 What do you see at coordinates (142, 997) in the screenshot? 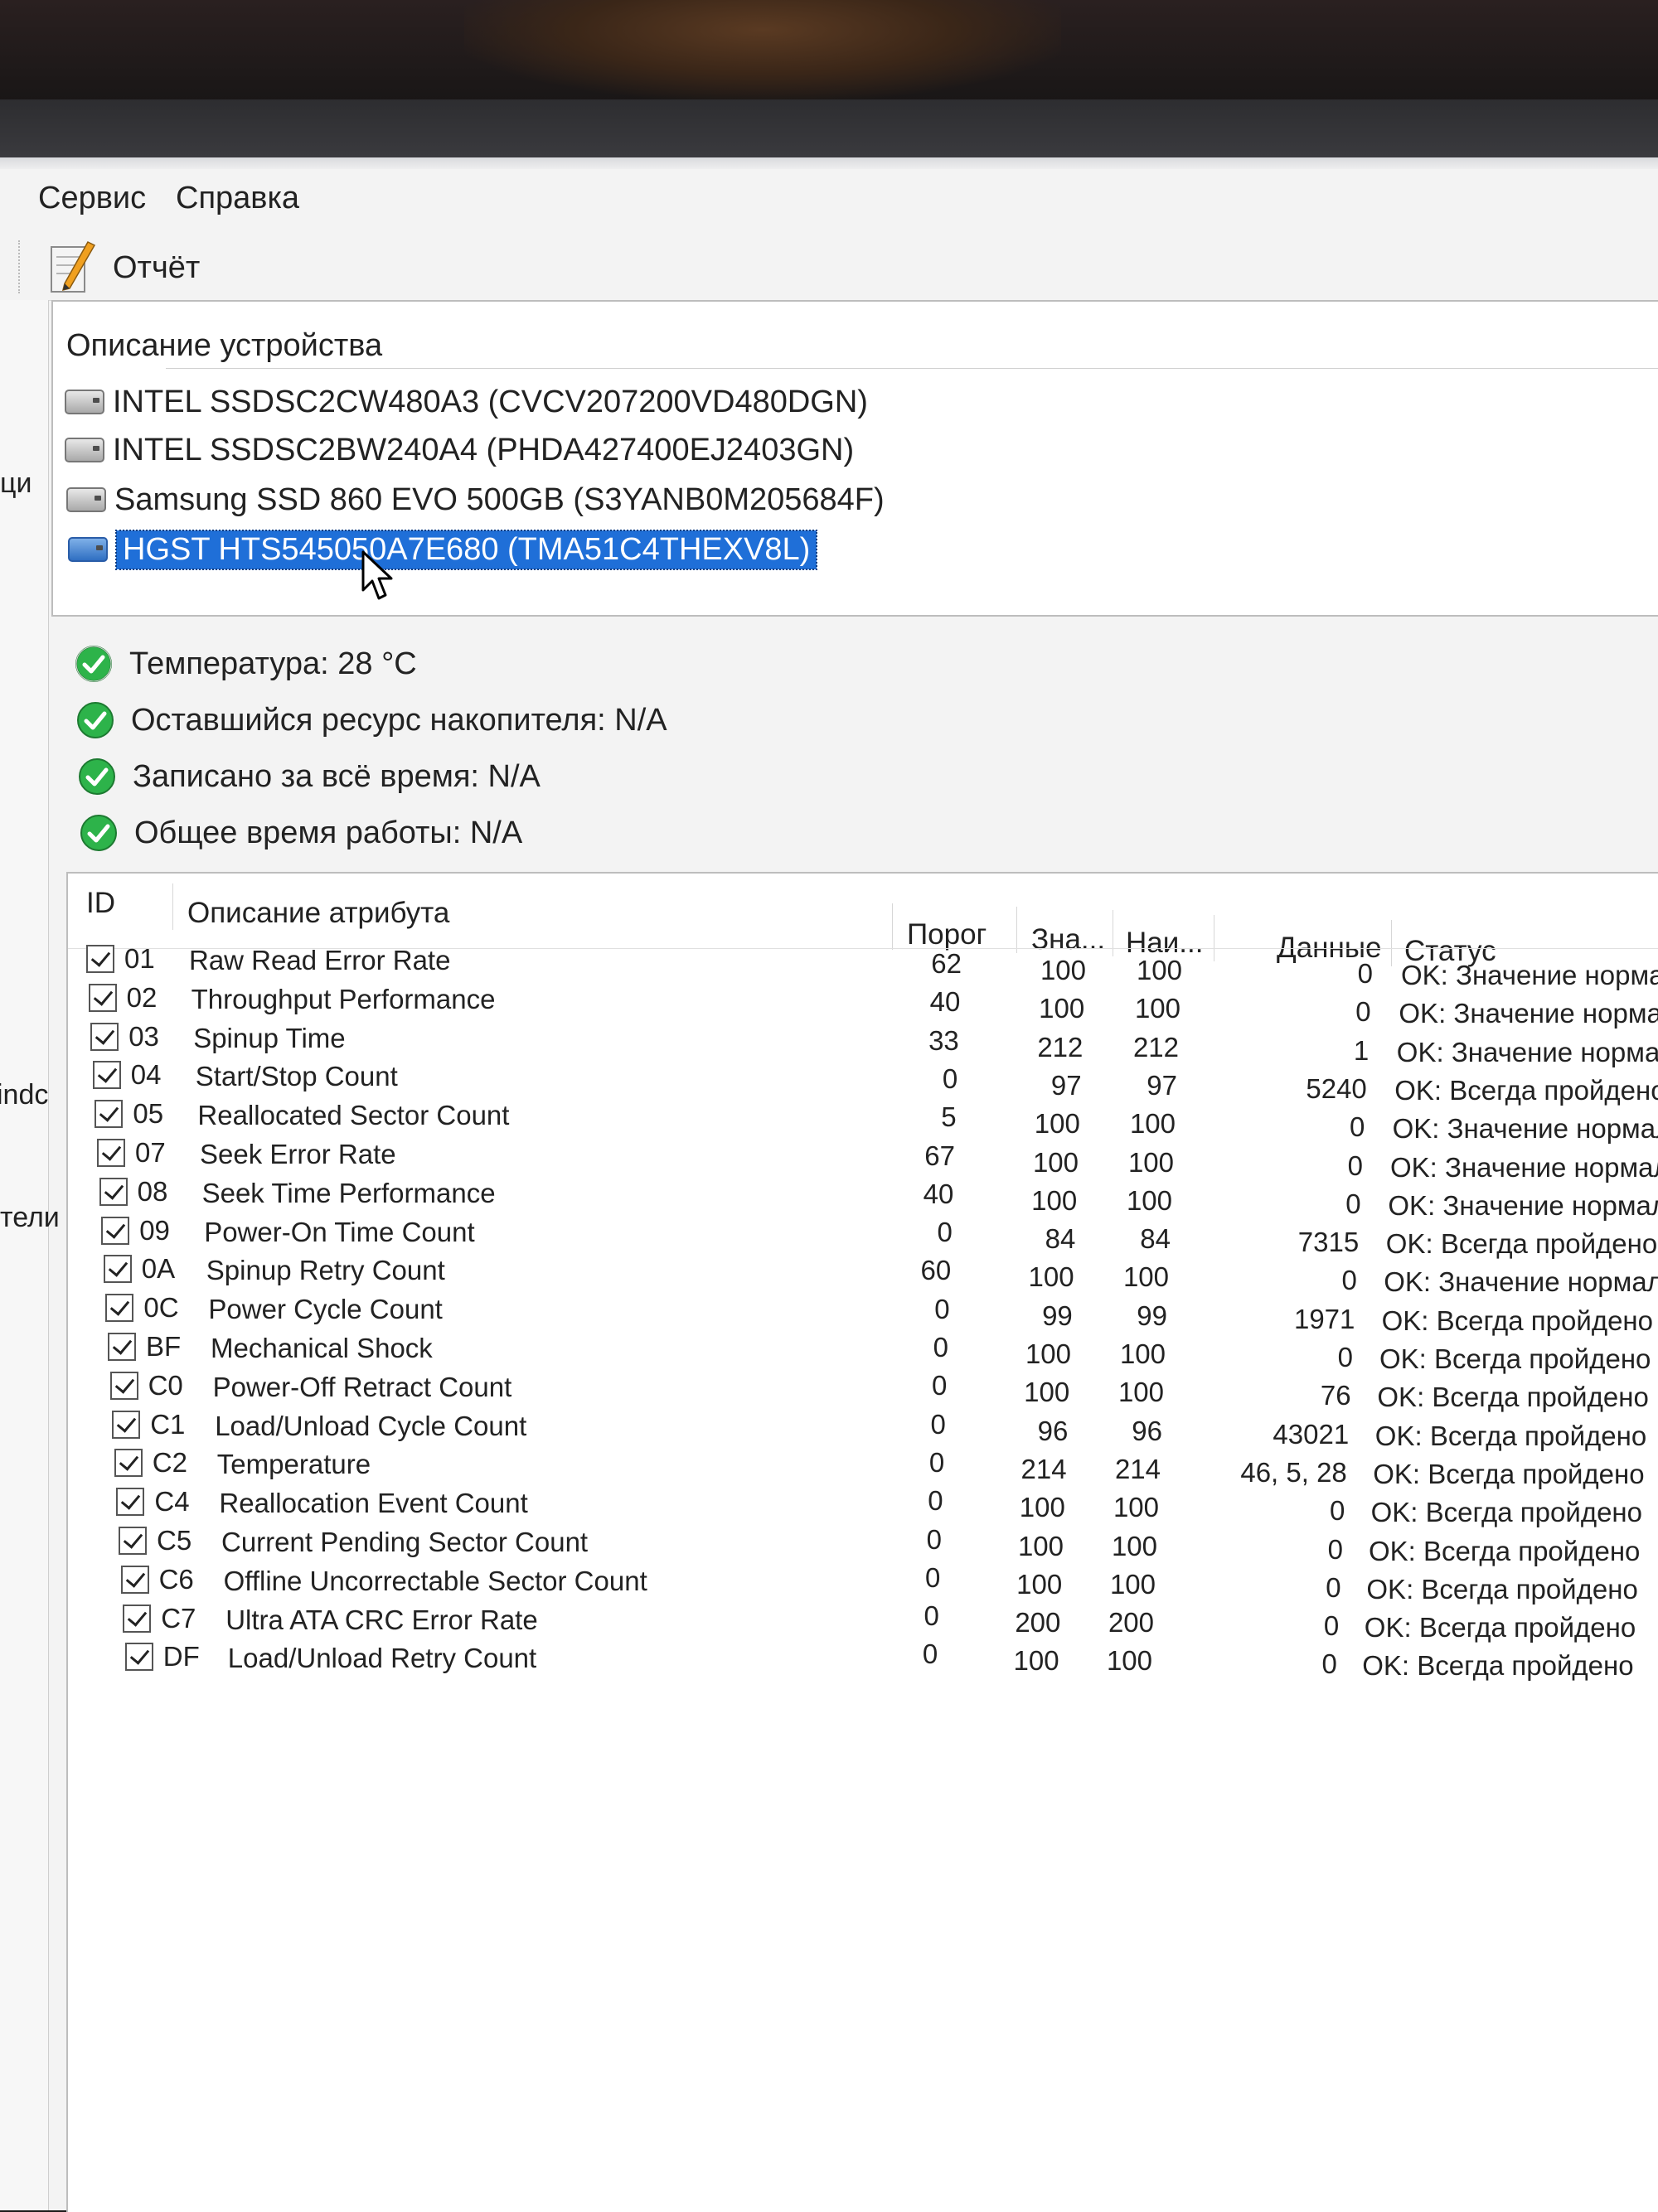
I see `attribute-id: 02` at bounding box center [142, 997].